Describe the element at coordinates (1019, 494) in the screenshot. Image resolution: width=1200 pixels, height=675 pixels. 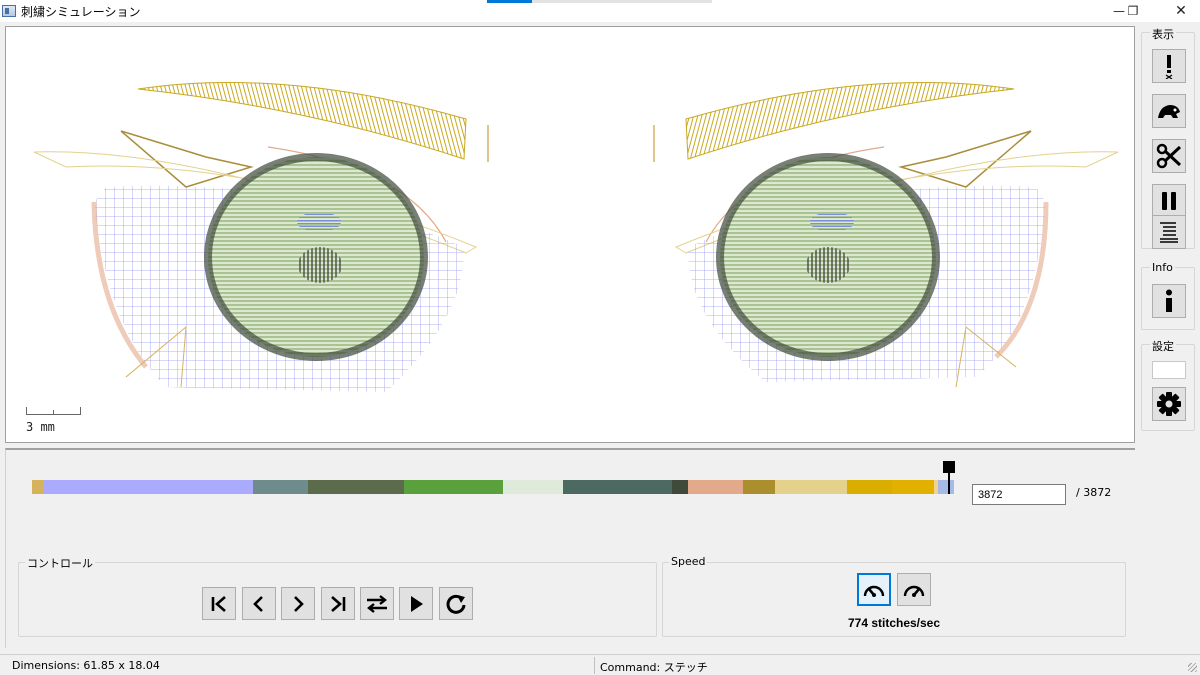
I see `stitch-count-input` at that location.